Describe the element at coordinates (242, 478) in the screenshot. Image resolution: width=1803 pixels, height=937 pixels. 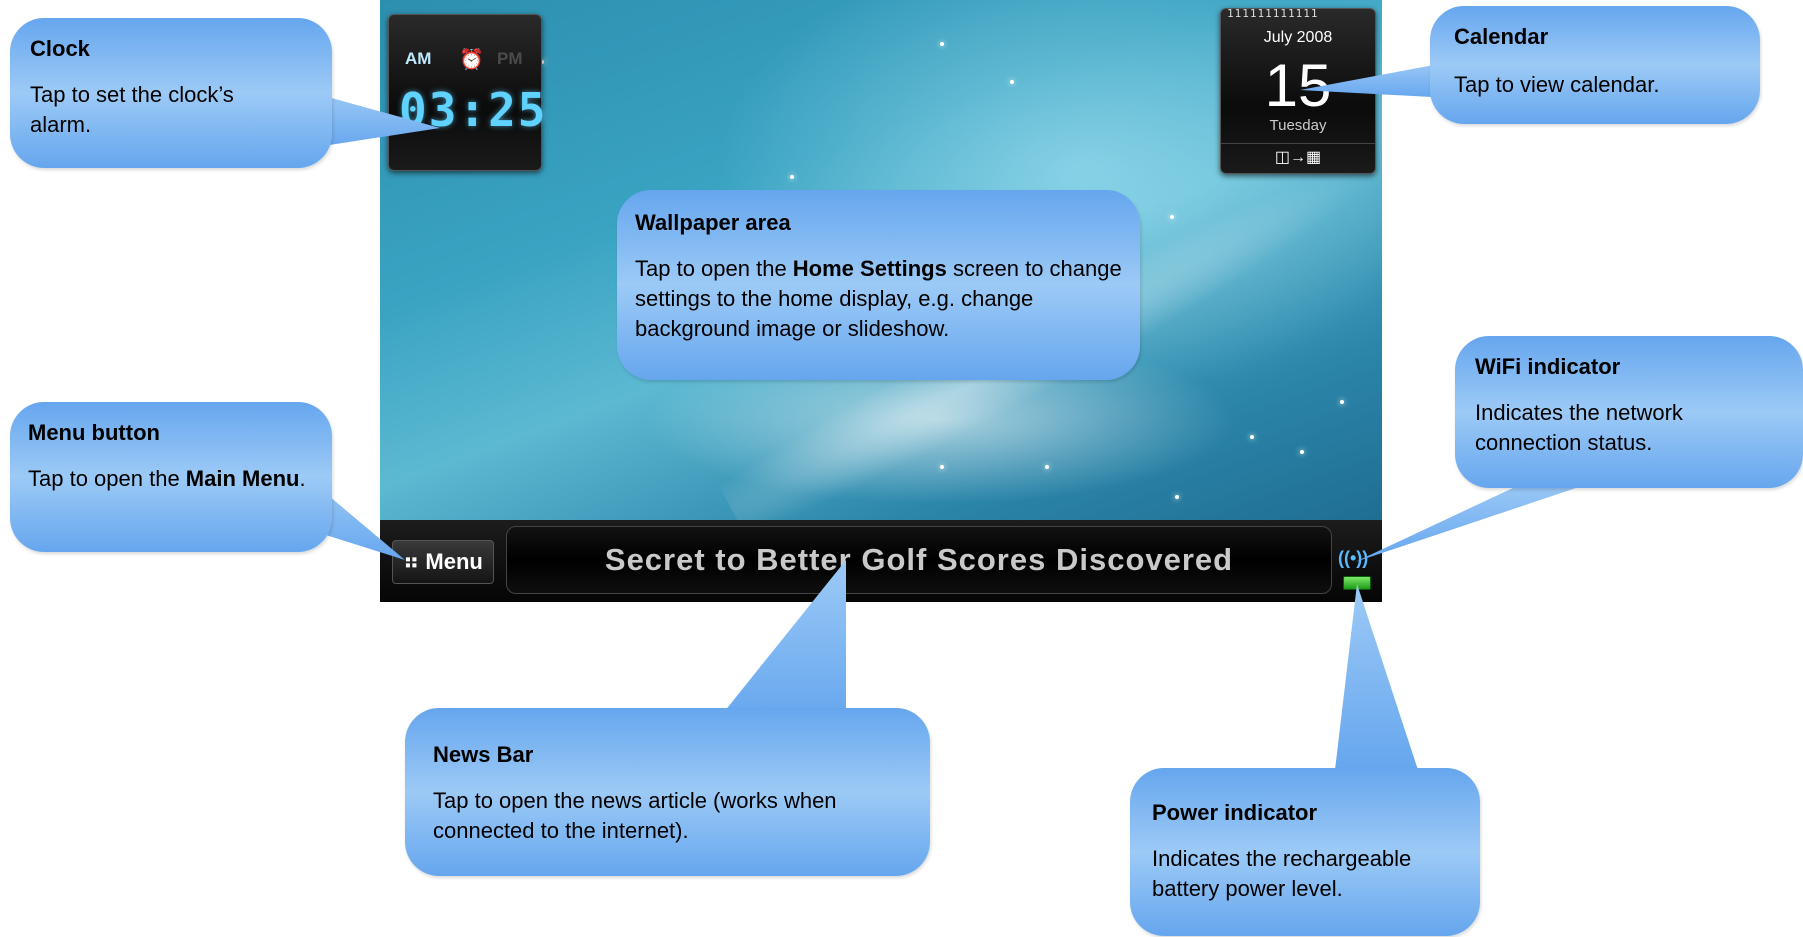
I see `callout-body-bold: Main Menu` at that location.